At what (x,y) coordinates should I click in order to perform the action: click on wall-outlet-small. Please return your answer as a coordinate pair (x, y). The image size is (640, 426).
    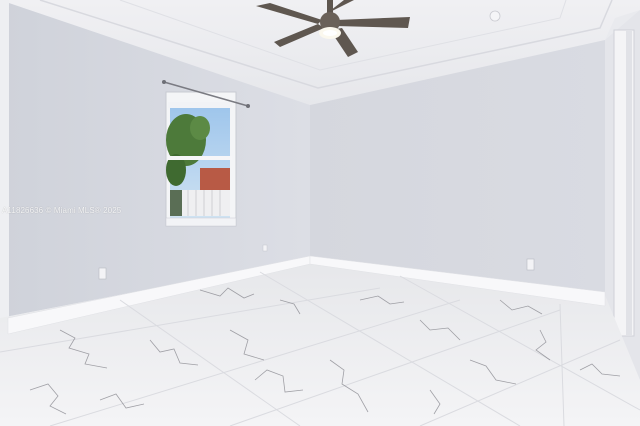
    Looking at the image, I should click on (265, 248).